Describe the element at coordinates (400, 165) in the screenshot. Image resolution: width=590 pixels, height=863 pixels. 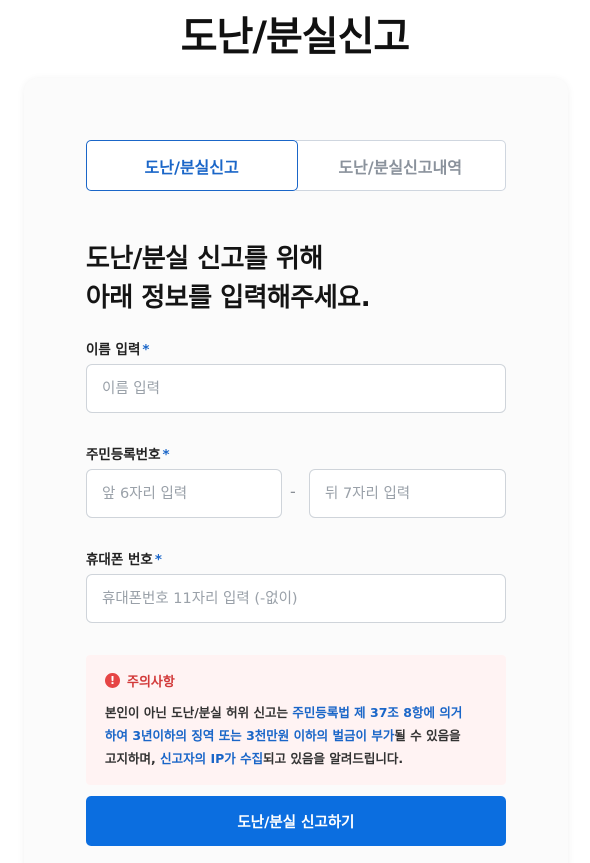
I see `tab-report-history: 도난/분실신고내역` at that location.